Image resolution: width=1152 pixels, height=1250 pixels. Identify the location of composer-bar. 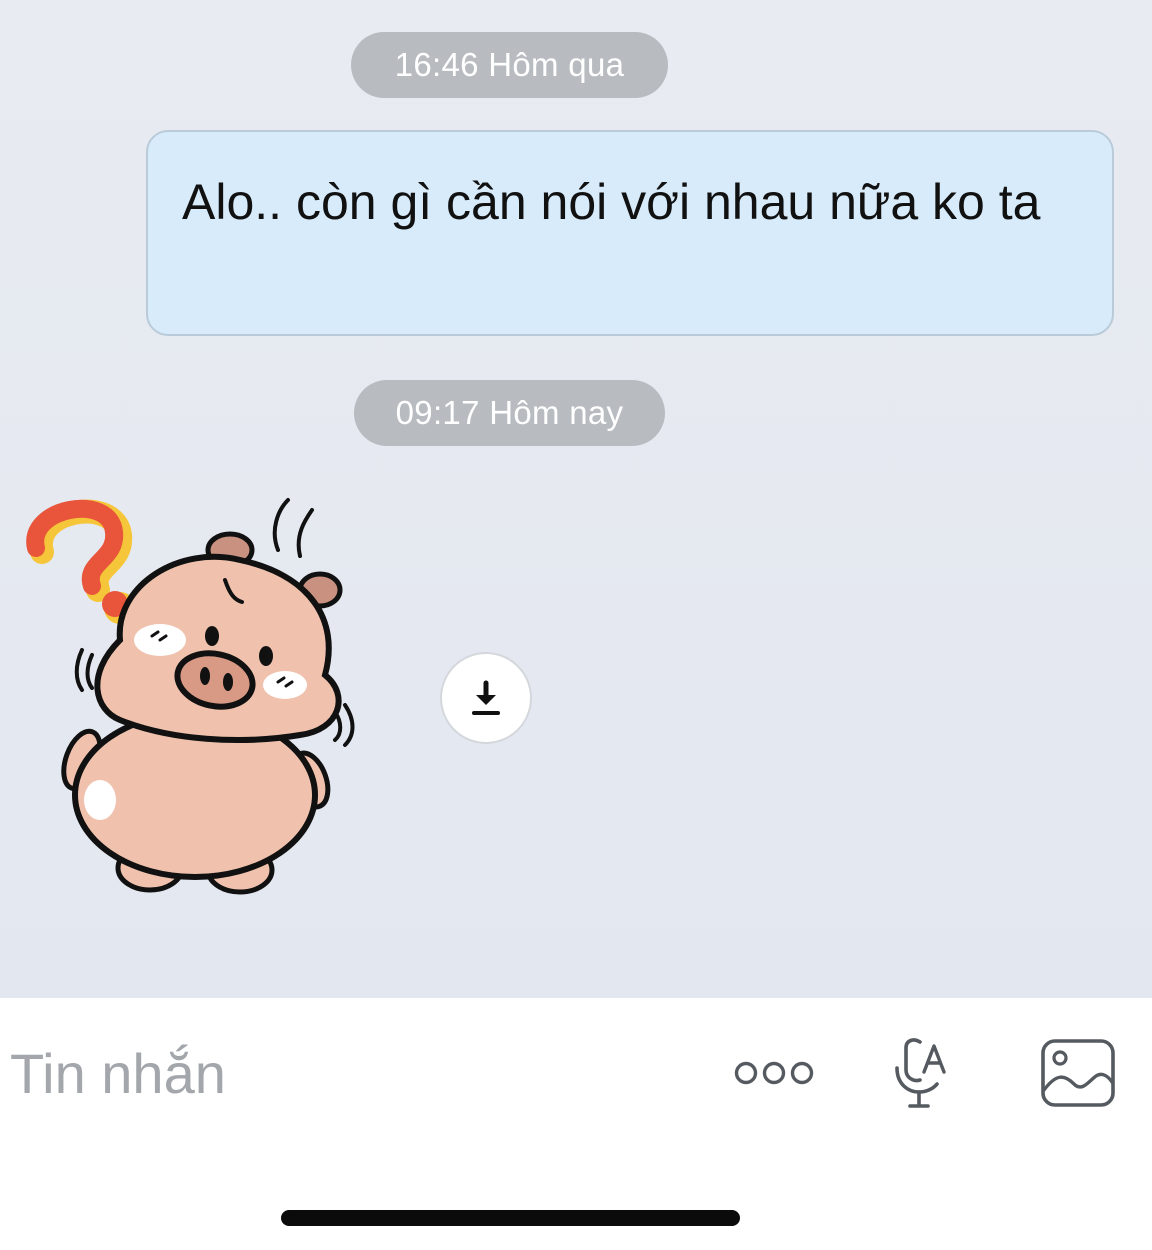
(576, 1073).